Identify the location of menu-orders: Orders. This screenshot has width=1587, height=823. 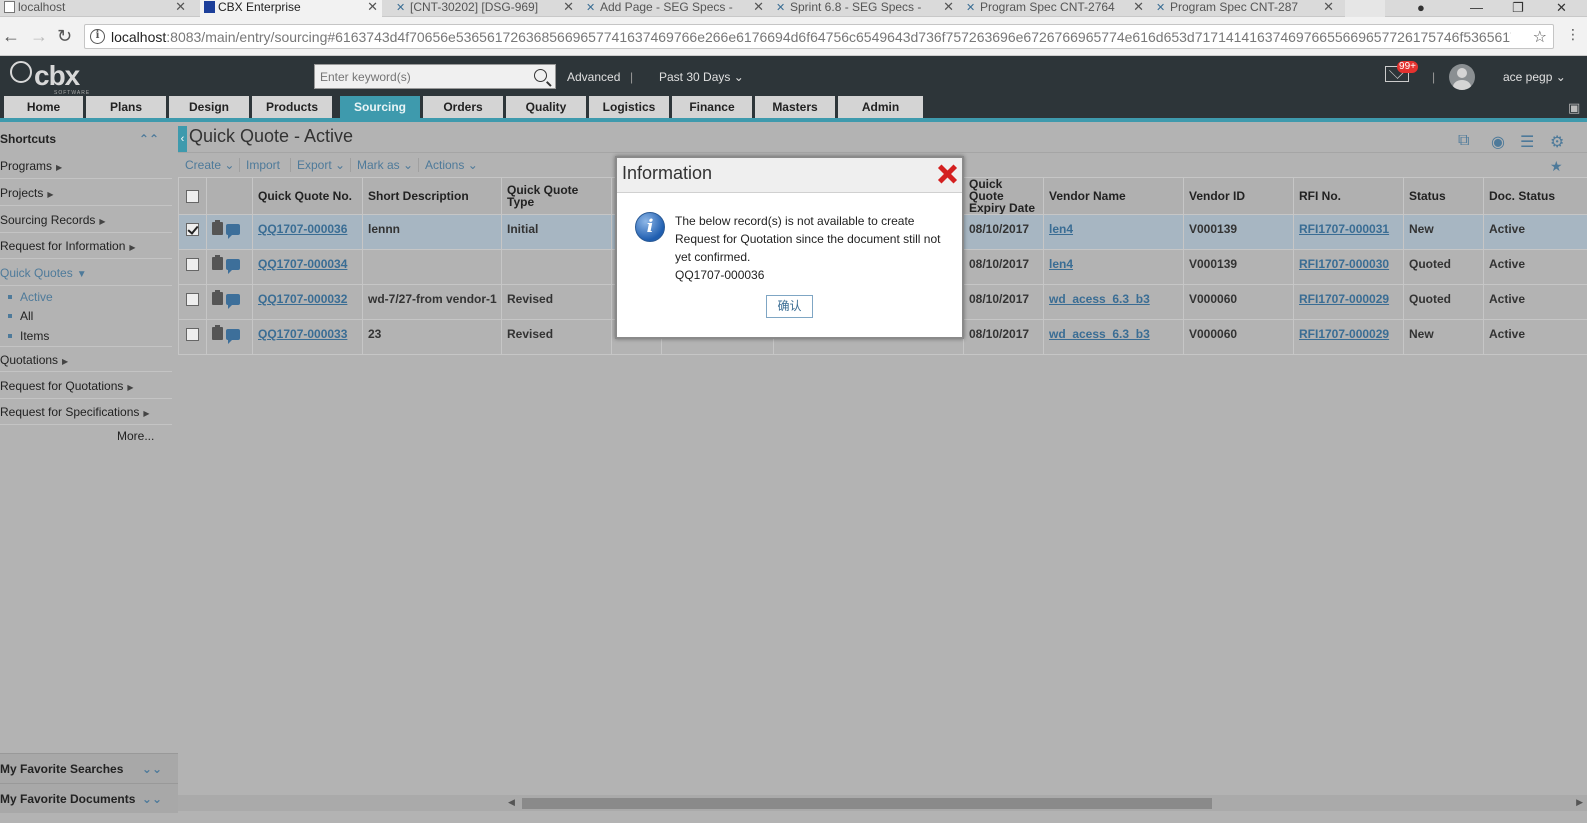
(463, 107).